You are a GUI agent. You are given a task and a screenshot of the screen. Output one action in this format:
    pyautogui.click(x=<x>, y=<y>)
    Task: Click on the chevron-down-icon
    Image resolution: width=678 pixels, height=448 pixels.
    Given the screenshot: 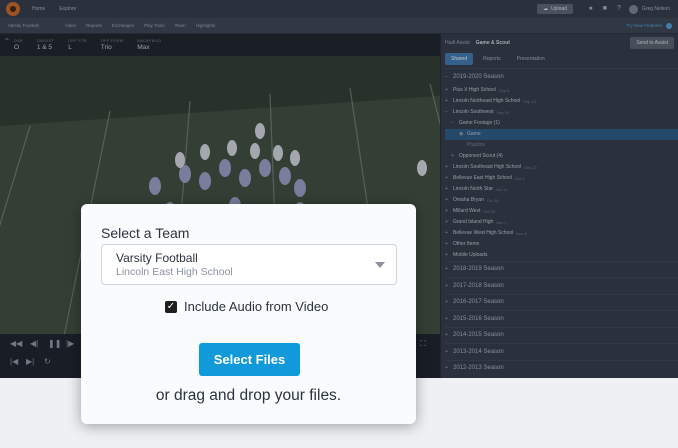 What is the action you would take?
    pyautogui.click(x=380, y=265)
    